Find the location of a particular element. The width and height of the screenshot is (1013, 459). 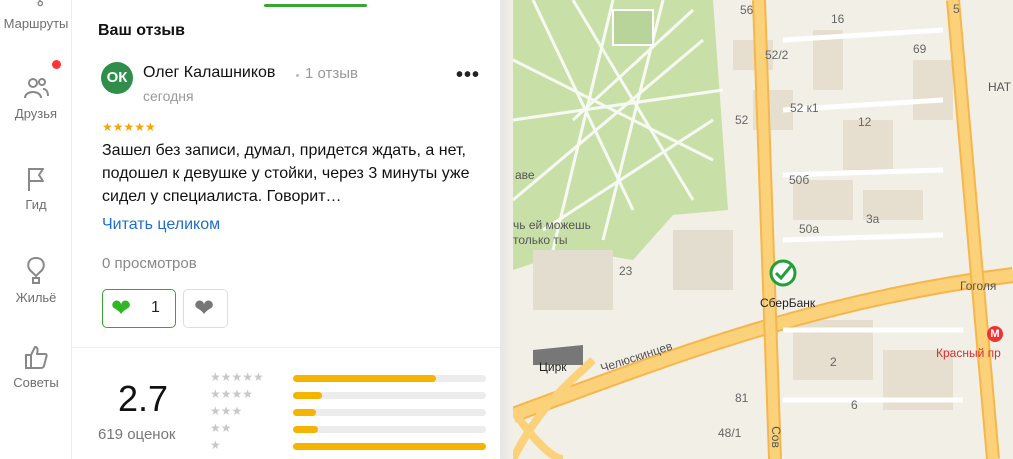

dislike-button: ❤ is located at coordinates (205, 308).